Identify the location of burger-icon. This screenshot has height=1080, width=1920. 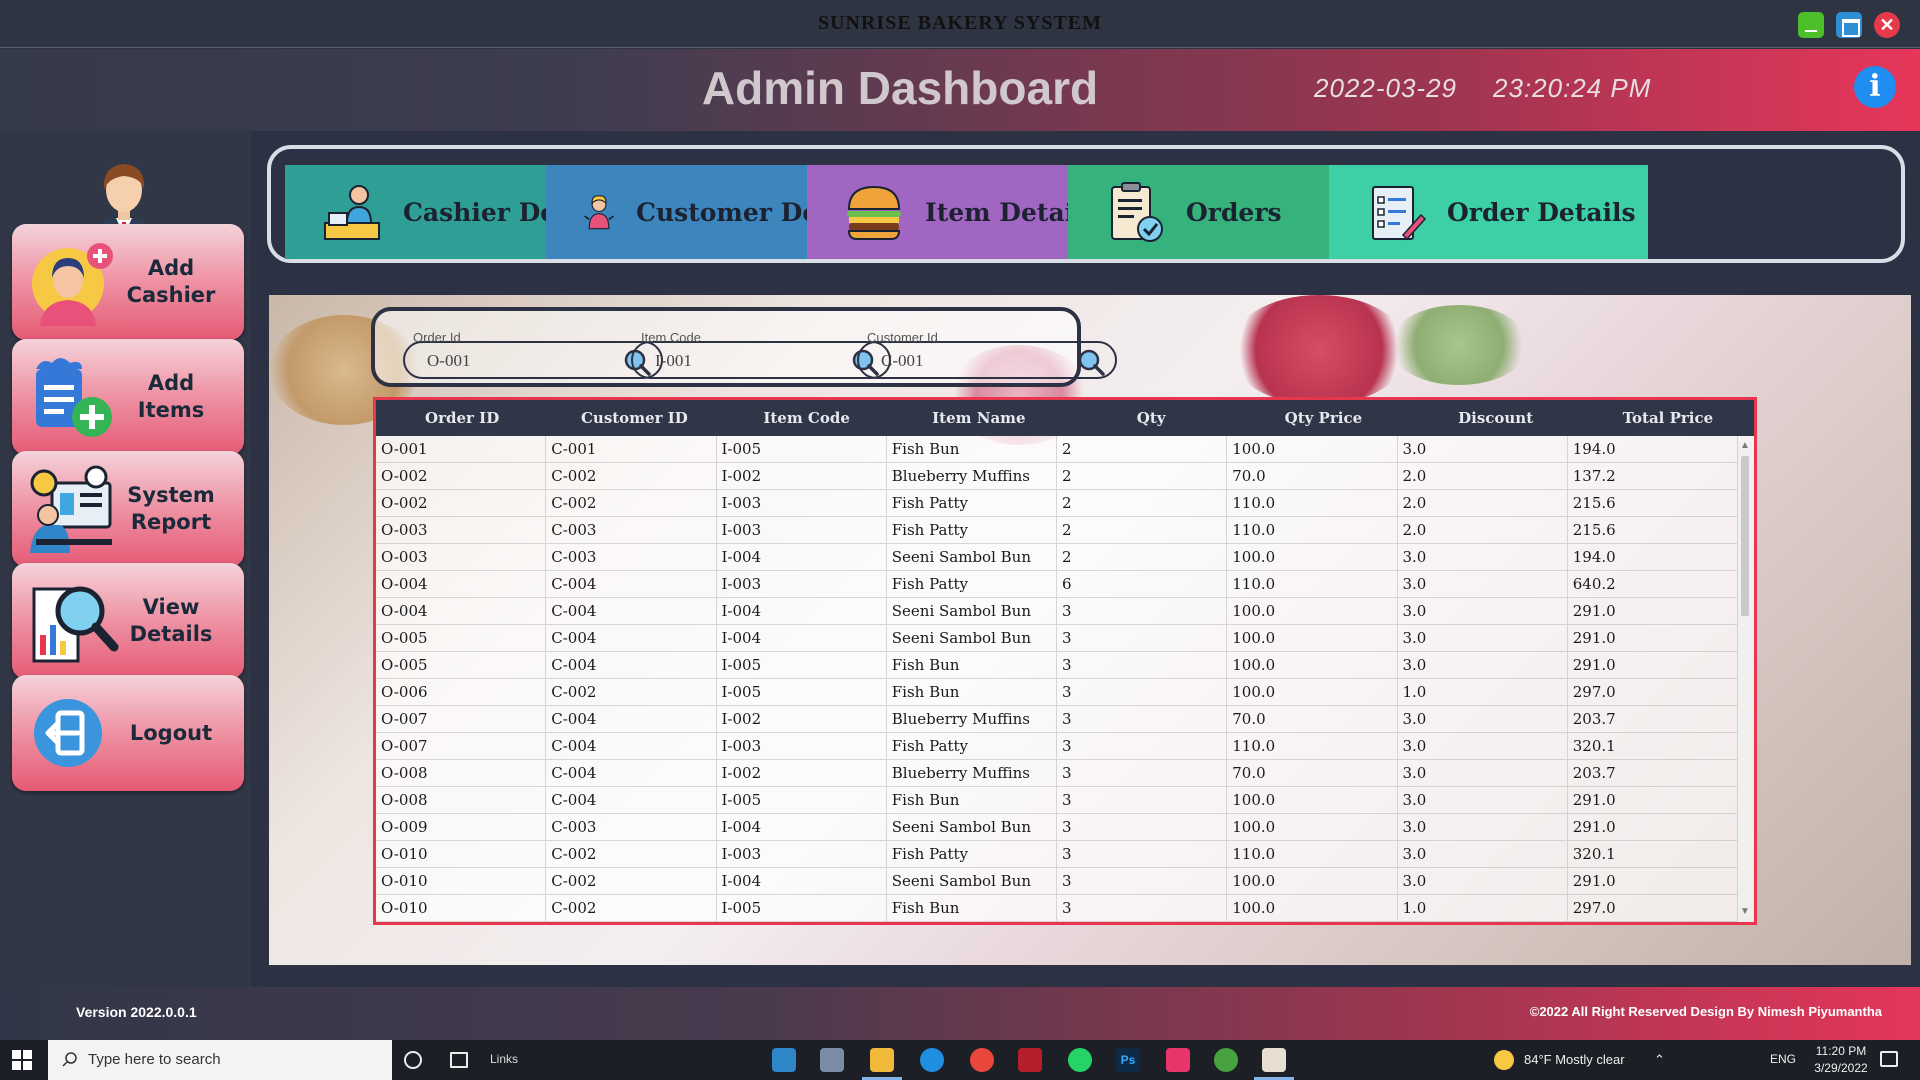
(874, 212).